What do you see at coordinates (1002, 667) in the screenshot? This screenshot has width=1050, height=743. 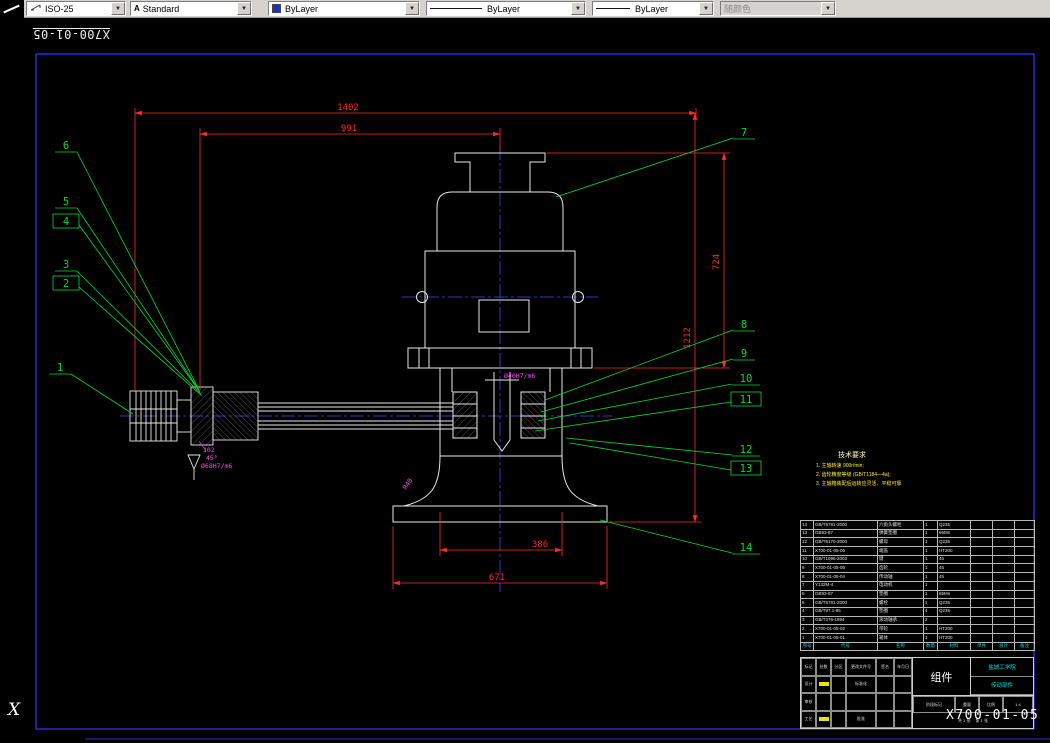 I see `organization-name: 盐城工学院` at bounding box center [1002, 667].